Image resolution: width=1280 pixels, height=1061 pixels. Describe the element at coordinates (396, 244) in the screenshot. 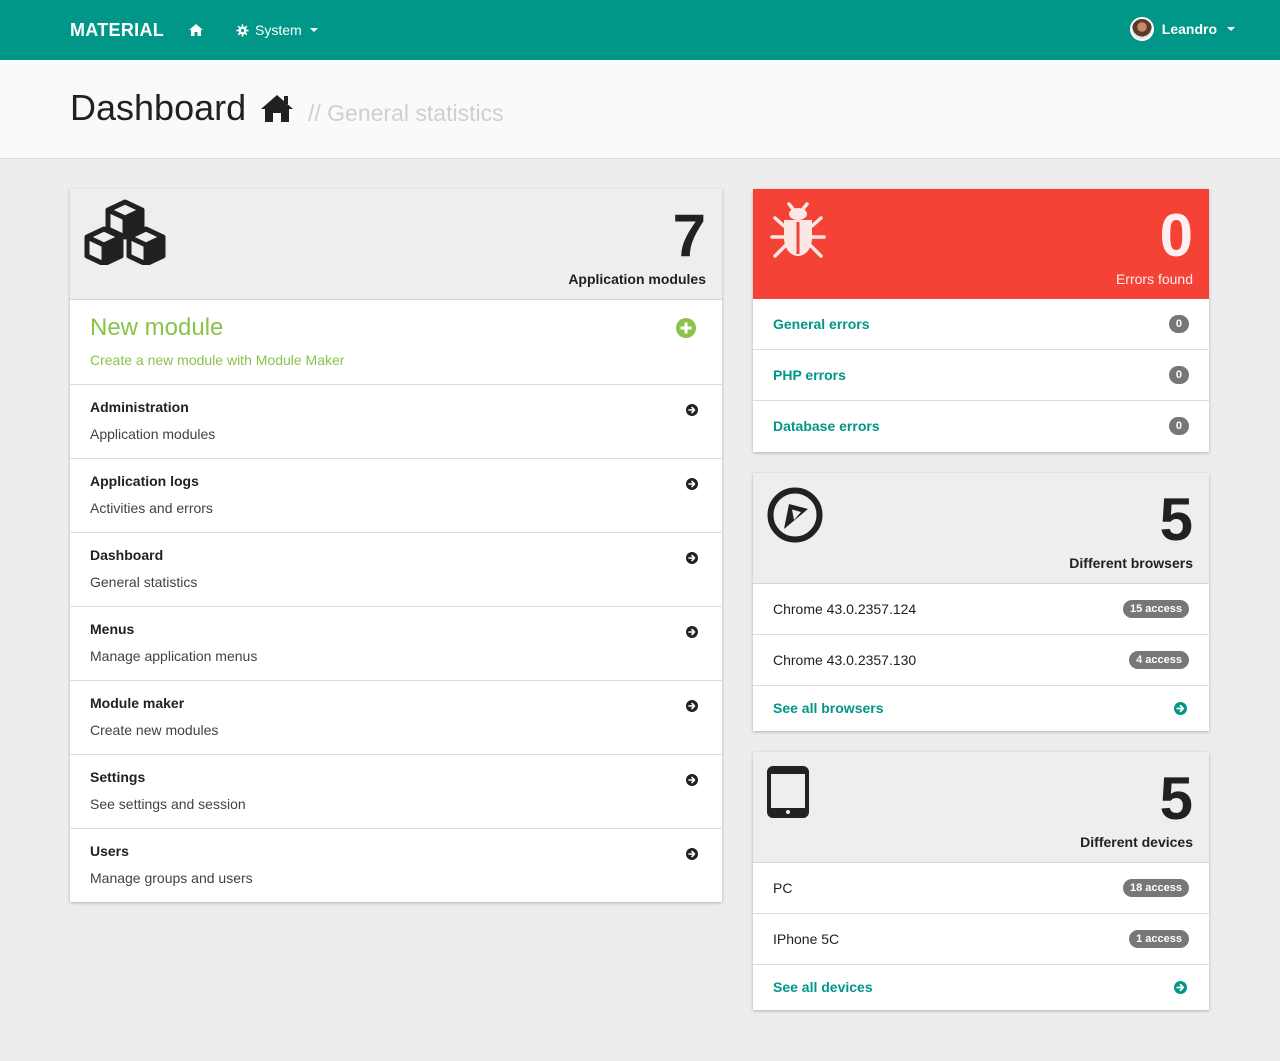

I see `modules-card-header: 7 Application modules` at that location.